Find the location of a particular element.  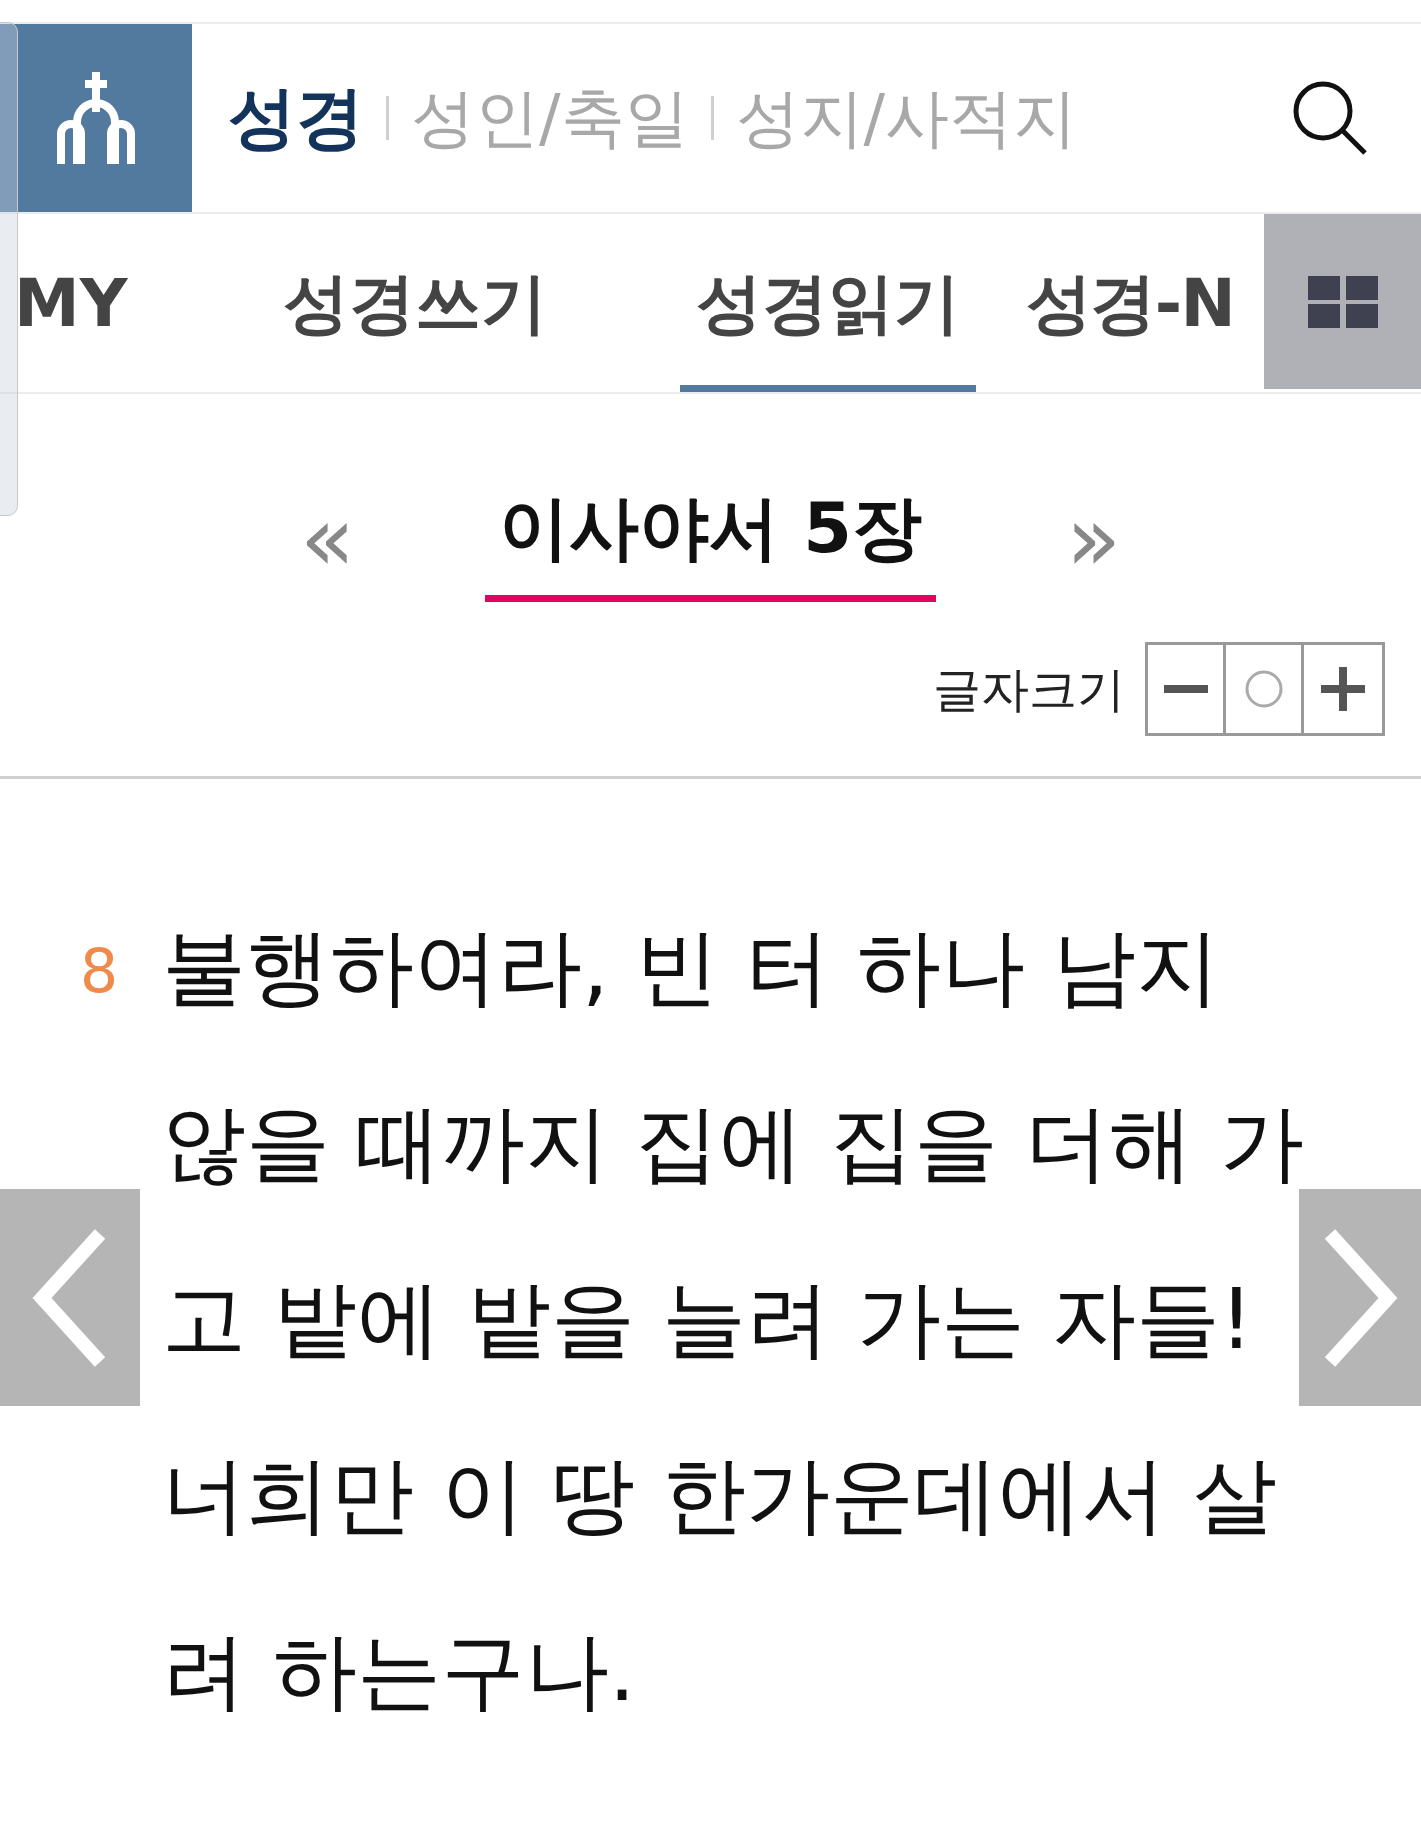

church-icon is located at coordinates (96, 118).